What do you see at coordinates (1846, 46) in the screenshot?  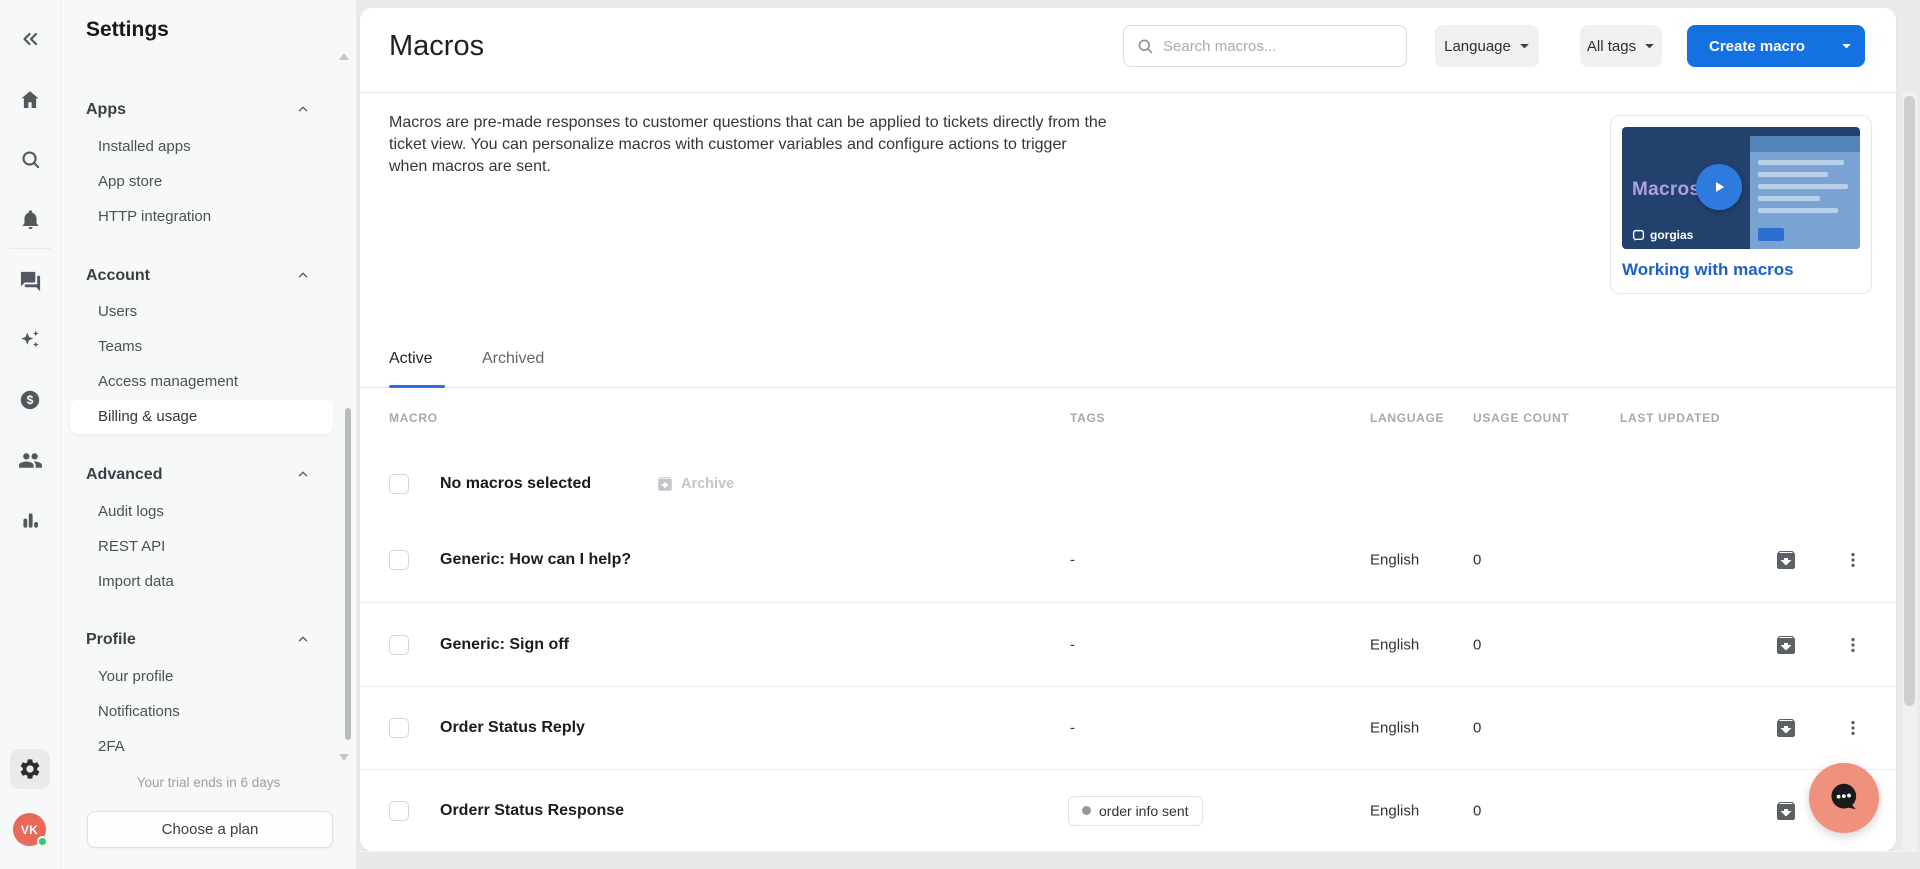 I see `caret-down-icon` at bounding box center [1846, 46].